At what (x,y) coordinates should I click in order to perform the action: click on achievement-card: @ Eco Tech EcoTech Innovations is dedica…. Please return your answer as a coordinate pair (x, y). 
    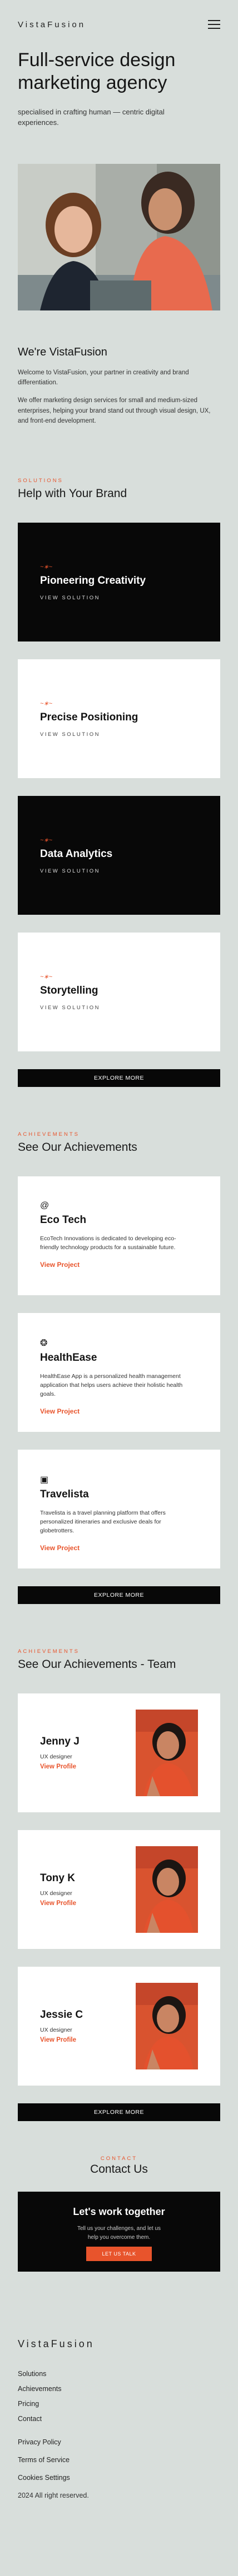
    Looking at the image, I should click on (119, 1236).